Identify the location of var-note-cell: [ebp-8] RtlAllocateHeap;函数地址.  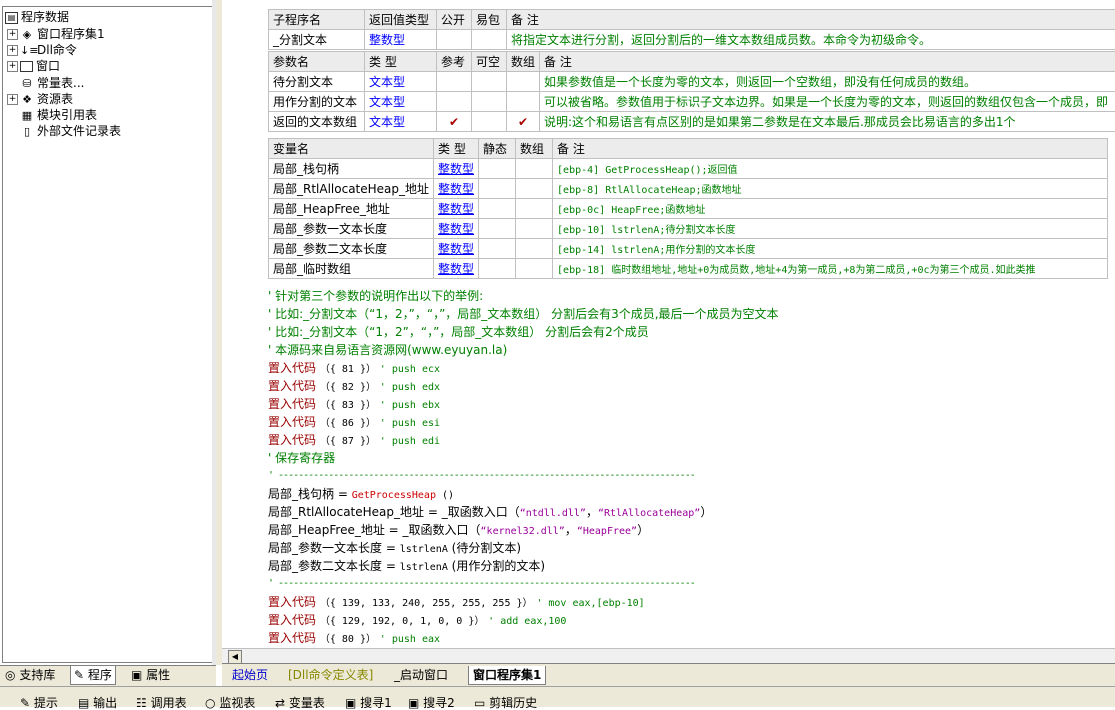
(830, 189).